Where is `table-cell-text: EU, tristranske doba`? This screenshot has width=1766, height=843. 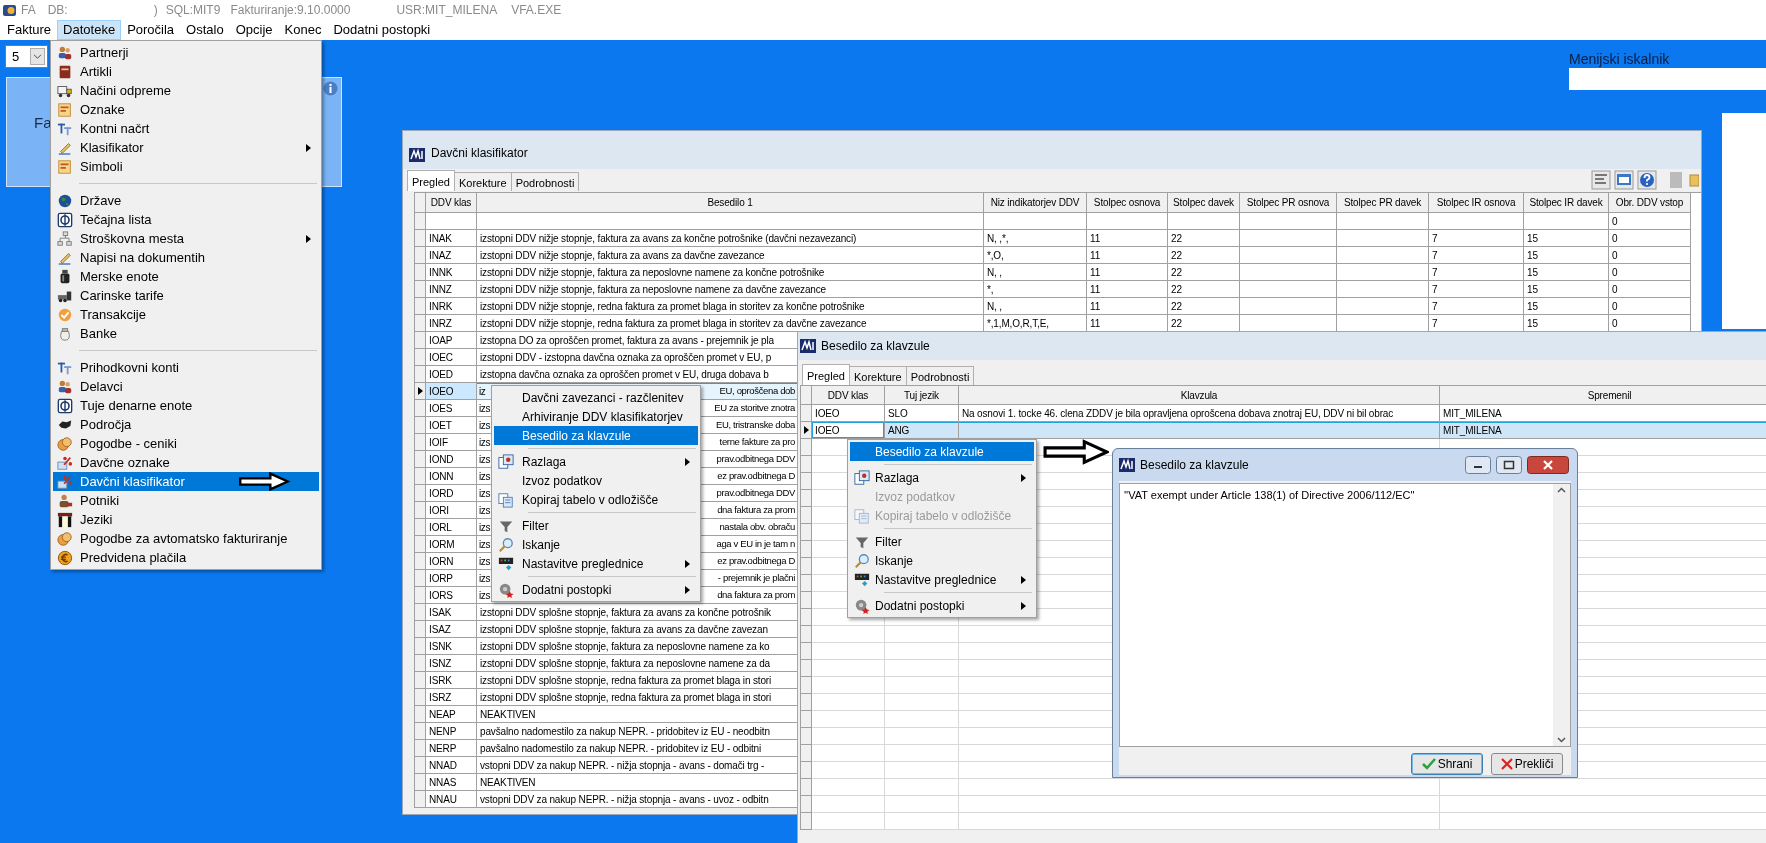
table-cell-text: EU, tristranske doba is located at coordinates (755, 424).